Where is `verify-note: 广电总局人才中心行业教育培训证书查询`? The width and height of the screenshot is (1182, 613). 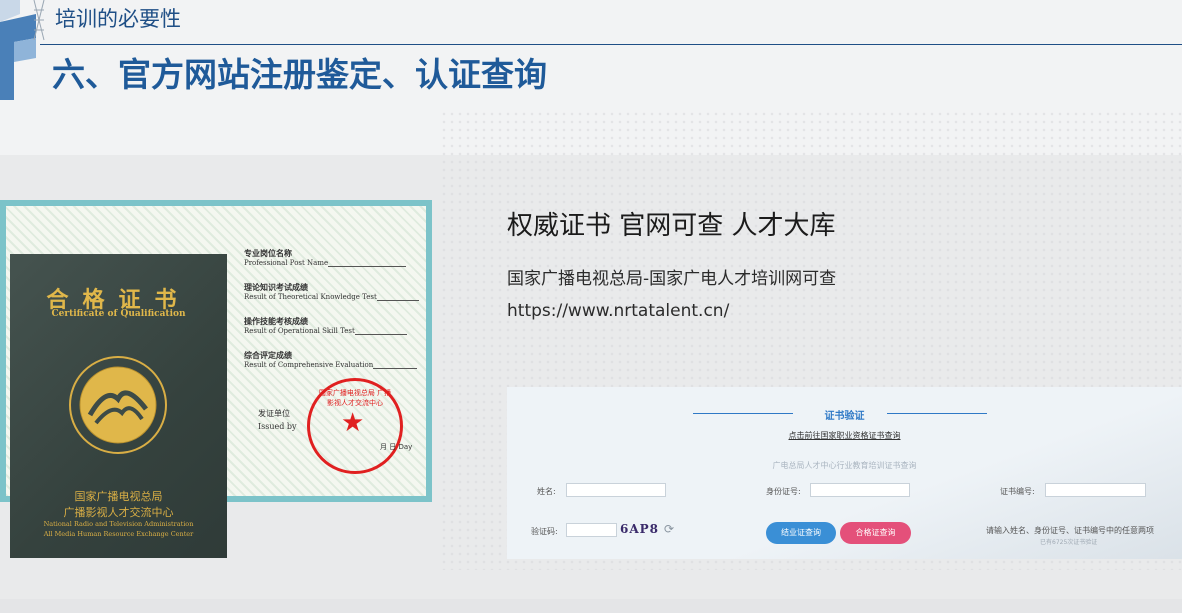 verify-note: 广电总局人才中心行业教育培训证书查询 is located at coordinates (844, 465).